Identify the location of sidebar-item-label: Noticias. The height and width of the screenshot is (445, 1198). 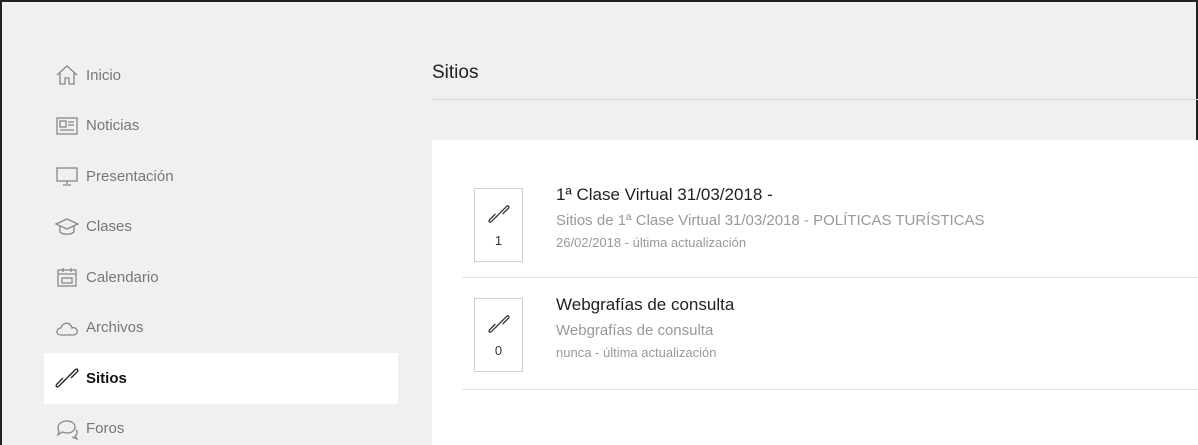
(113, 126).